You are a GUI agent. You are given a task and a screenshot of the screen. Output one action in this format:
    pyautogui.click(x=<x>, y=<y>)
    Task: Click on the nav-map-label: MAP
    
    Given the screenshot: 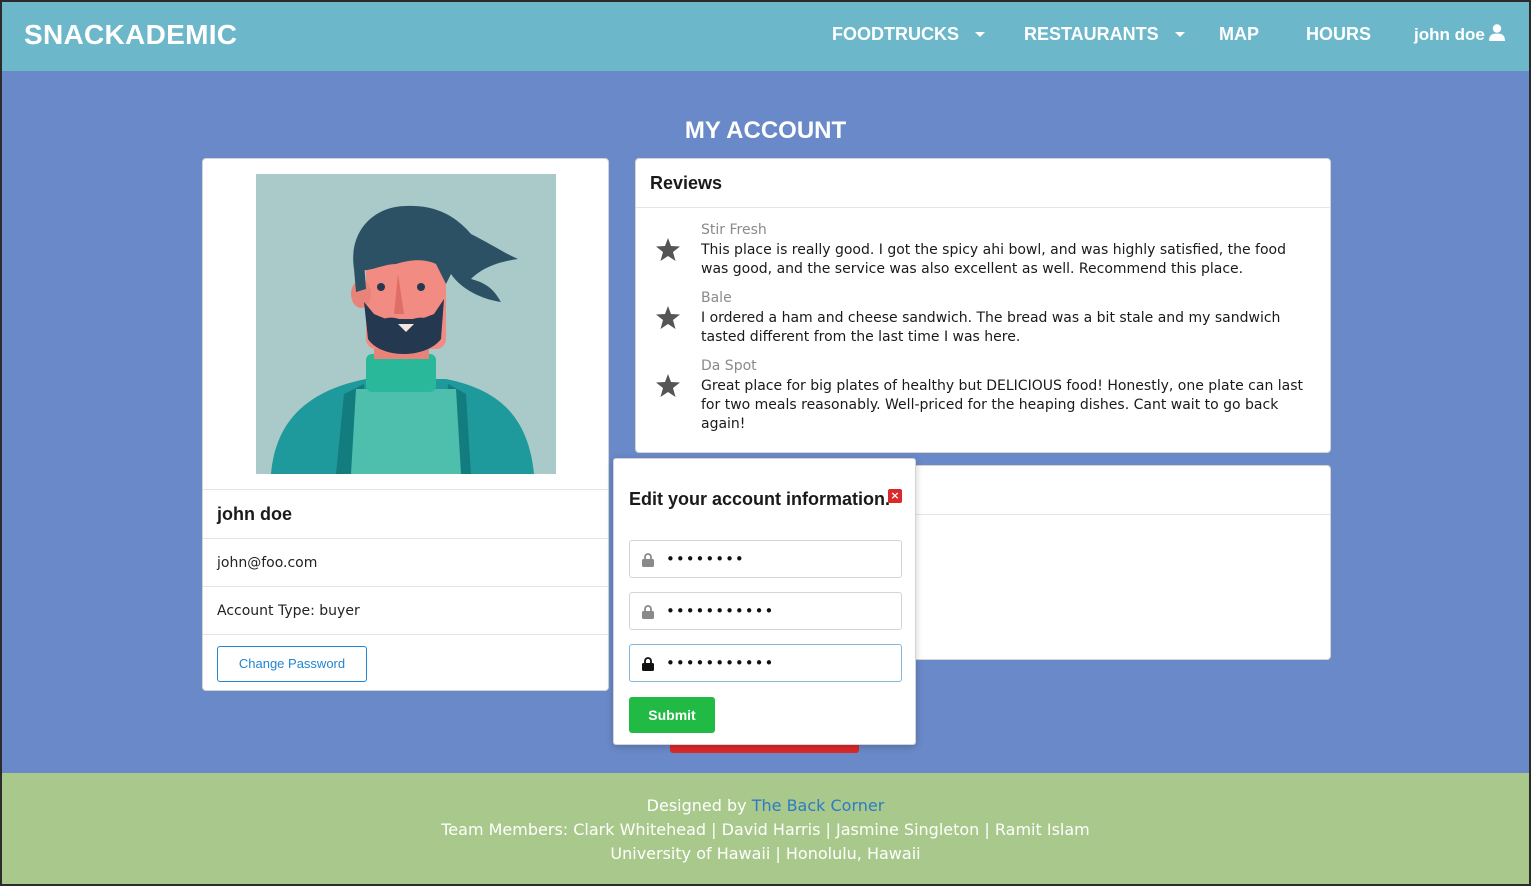 What is the action you would take?
    pyautogui.click(x=1239, y=34)
    